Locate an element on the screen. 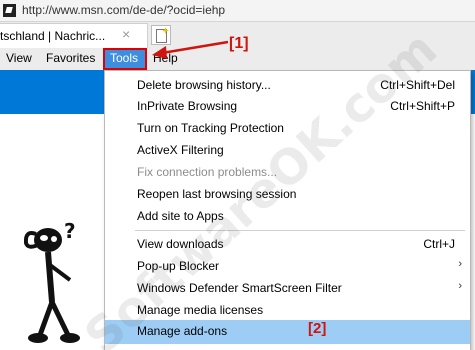  menu-item-reopen-last-session: Reopen last browsing session is located at coordinates (287, 194).